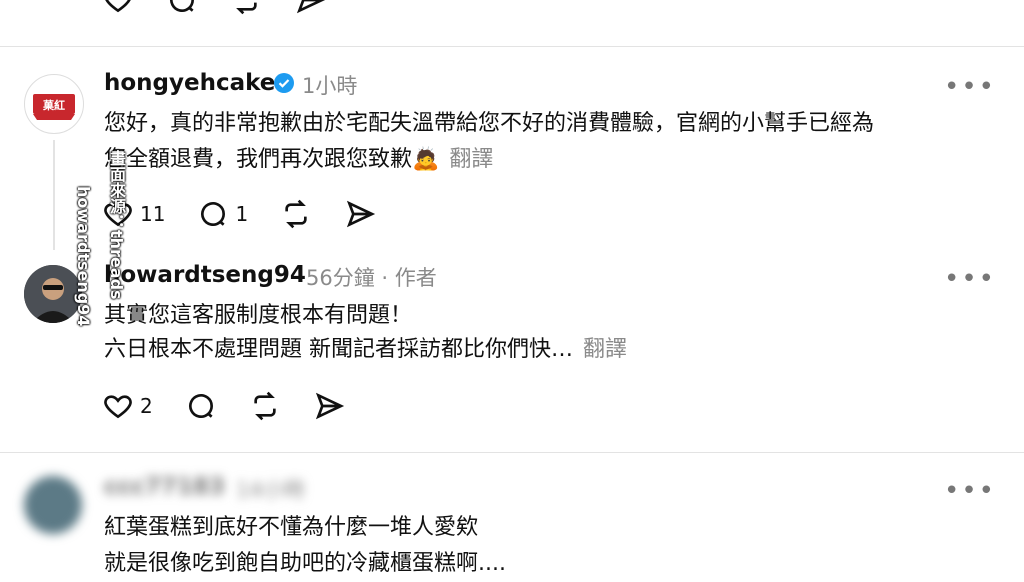 The image size is (1024, 582). Describe the element at coordinates (255, 214) in the screenshot. I see `post-actions: 11 1` at that location.